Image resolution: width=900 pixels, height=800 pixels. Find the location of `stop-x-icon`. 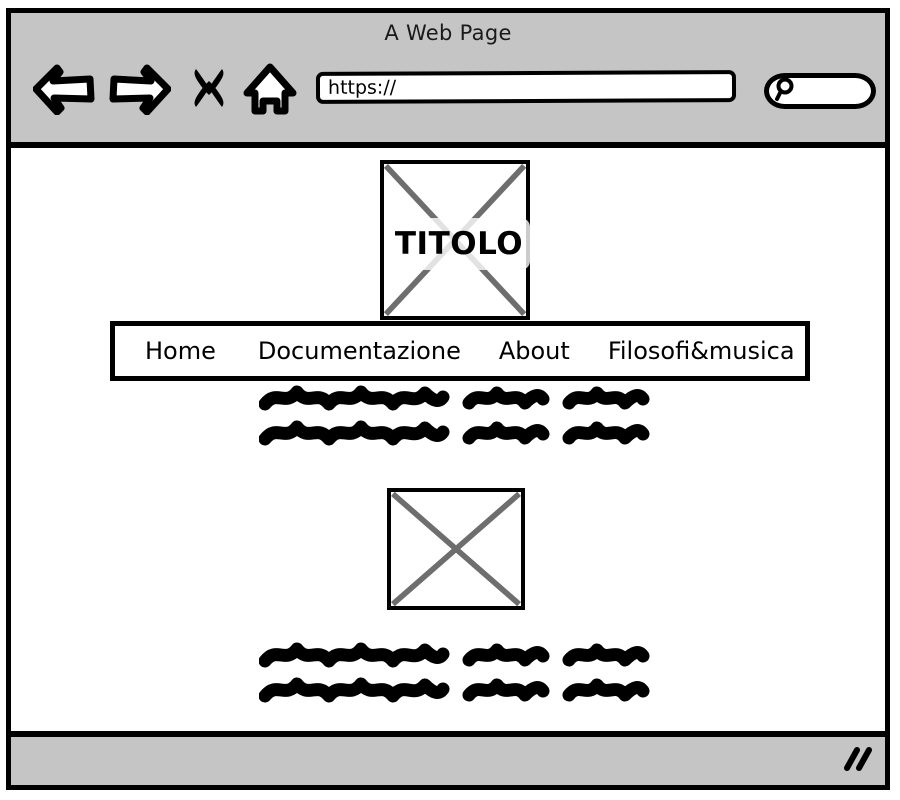

stop-x-icon is located at coordinates (209, 90).